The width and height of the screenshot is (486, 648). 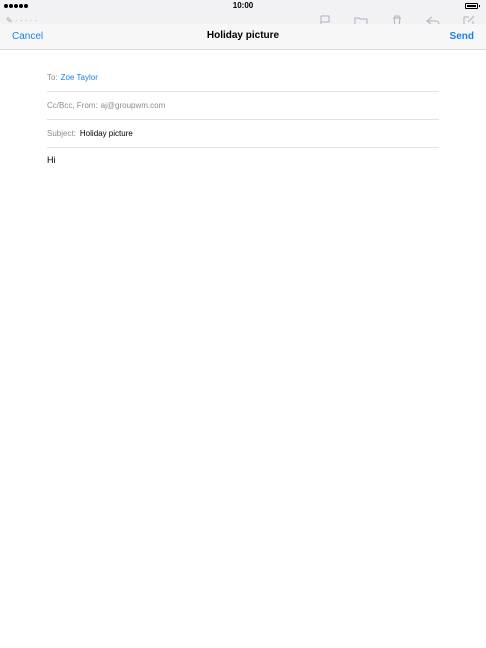 I want to click on to-recipient: Zoe Taylor, so click(x=79, y=77).